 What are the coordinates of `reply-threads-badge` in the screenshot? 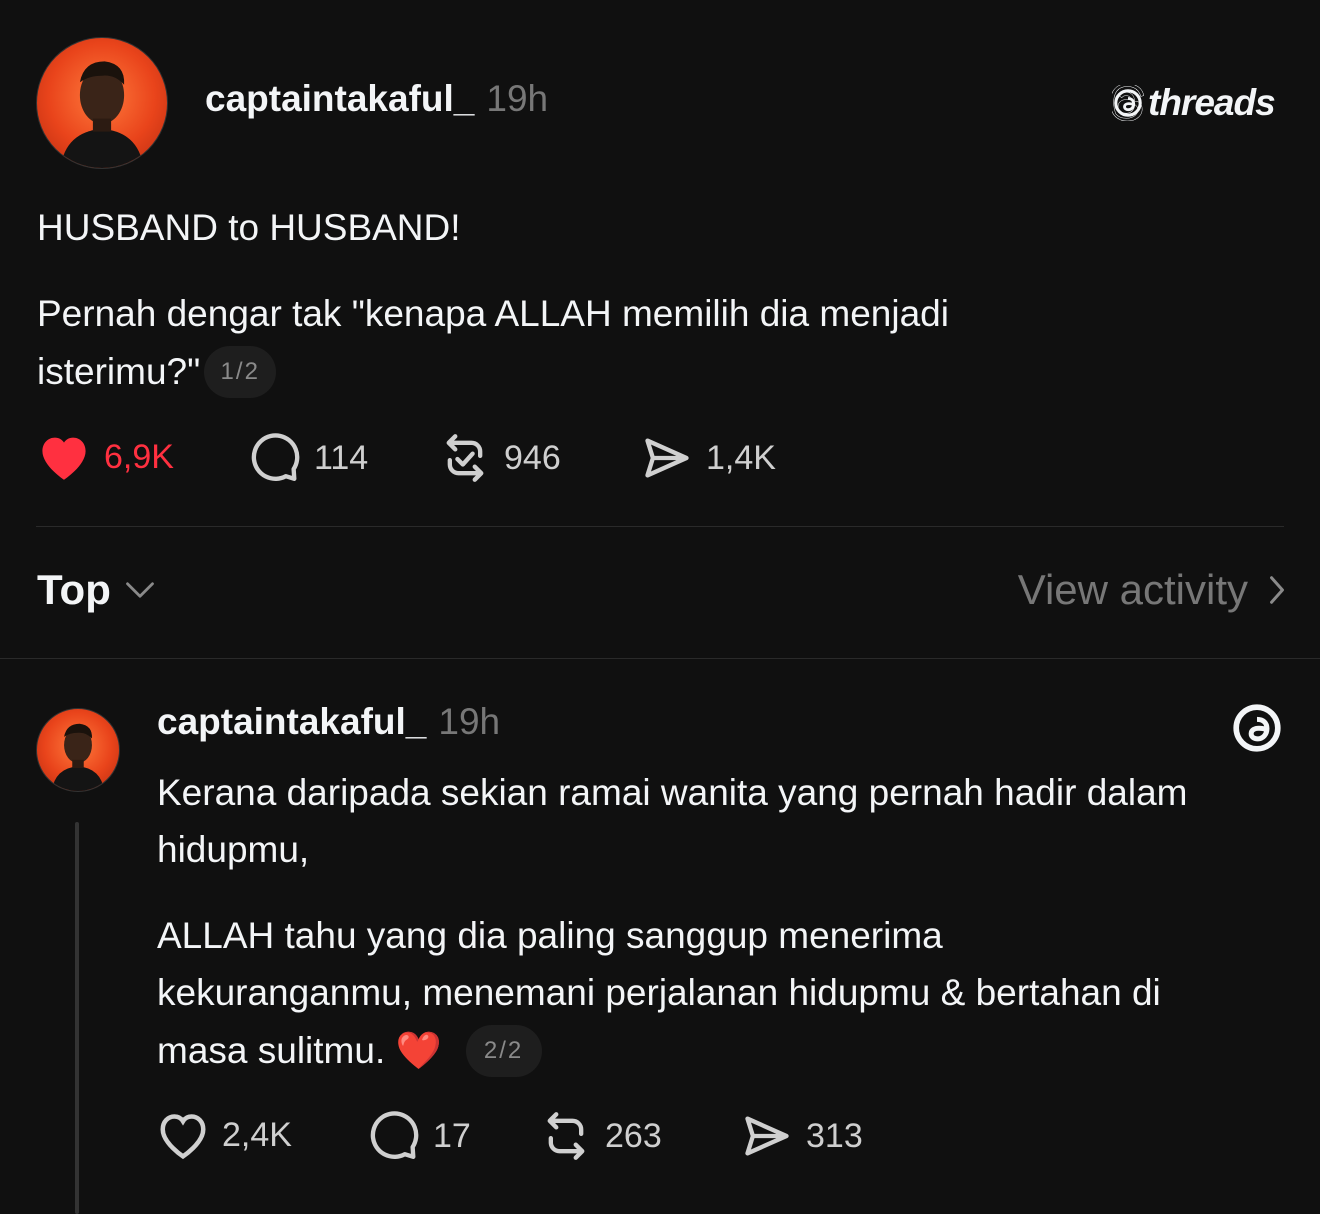 It's located at (1257, 730).